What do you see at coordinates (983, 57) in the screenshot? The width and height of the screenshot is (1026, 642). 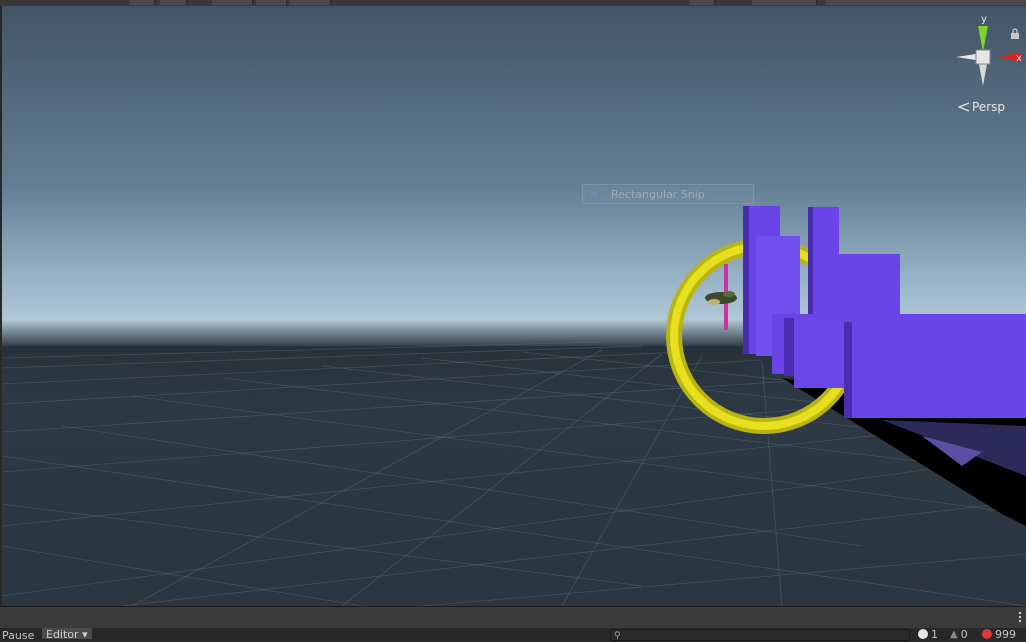 I see `gizmo-center-cube` at bounding box center [983, 57].